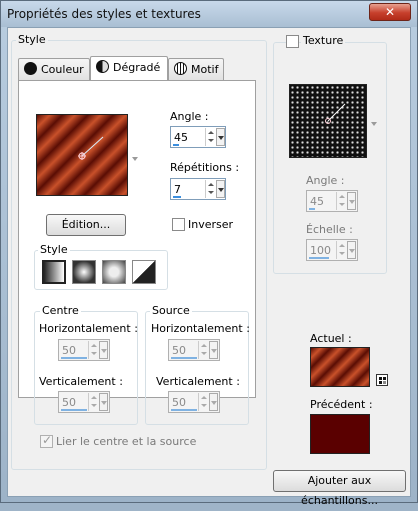  Describe the element at coordinates (60, 310) in the screenshot. I see `centre-group-label: Centre` at that location.